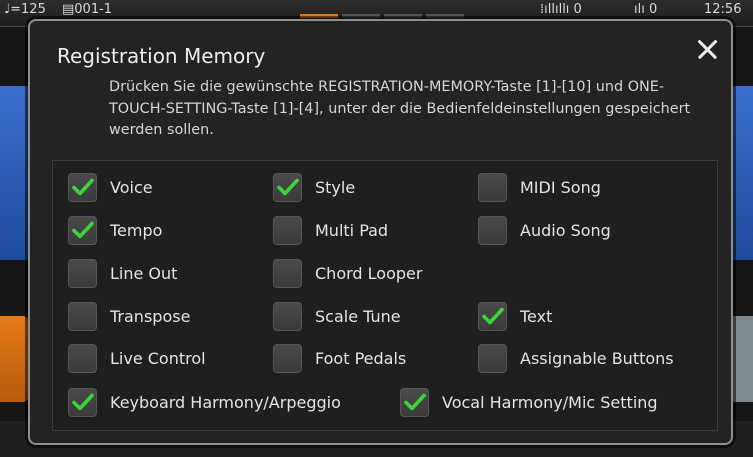 This screenshot has height=457, width=753. What do you see at coordinates (352, 230) in the screenshot?
I see `checkbox-label: Multi Pad` at bounding box center [352, 230].